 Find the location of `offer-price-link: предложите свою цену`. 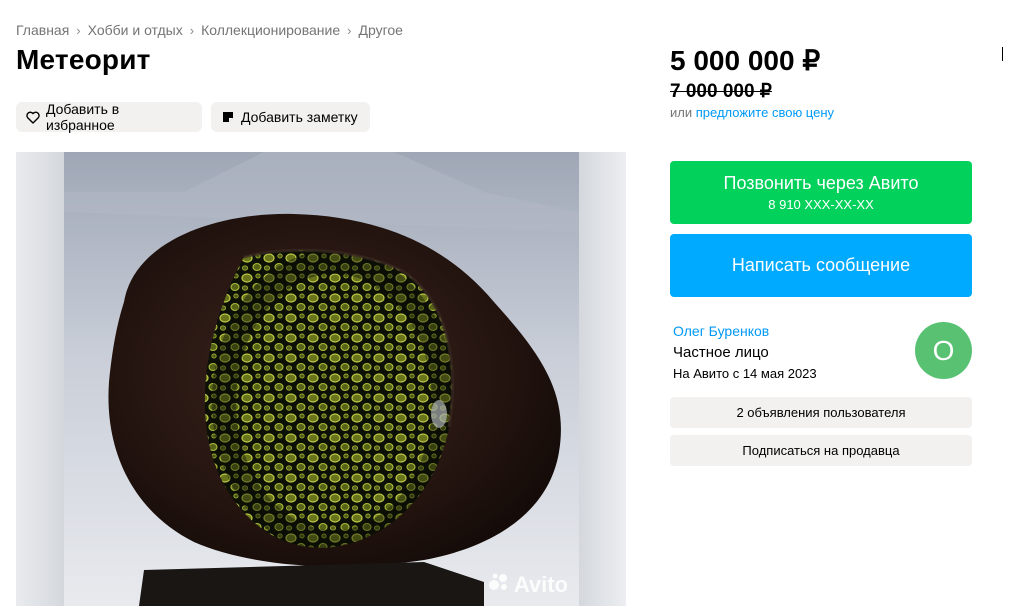

offer-price-link: предложите свою цену is located at coordinates (765, 112).